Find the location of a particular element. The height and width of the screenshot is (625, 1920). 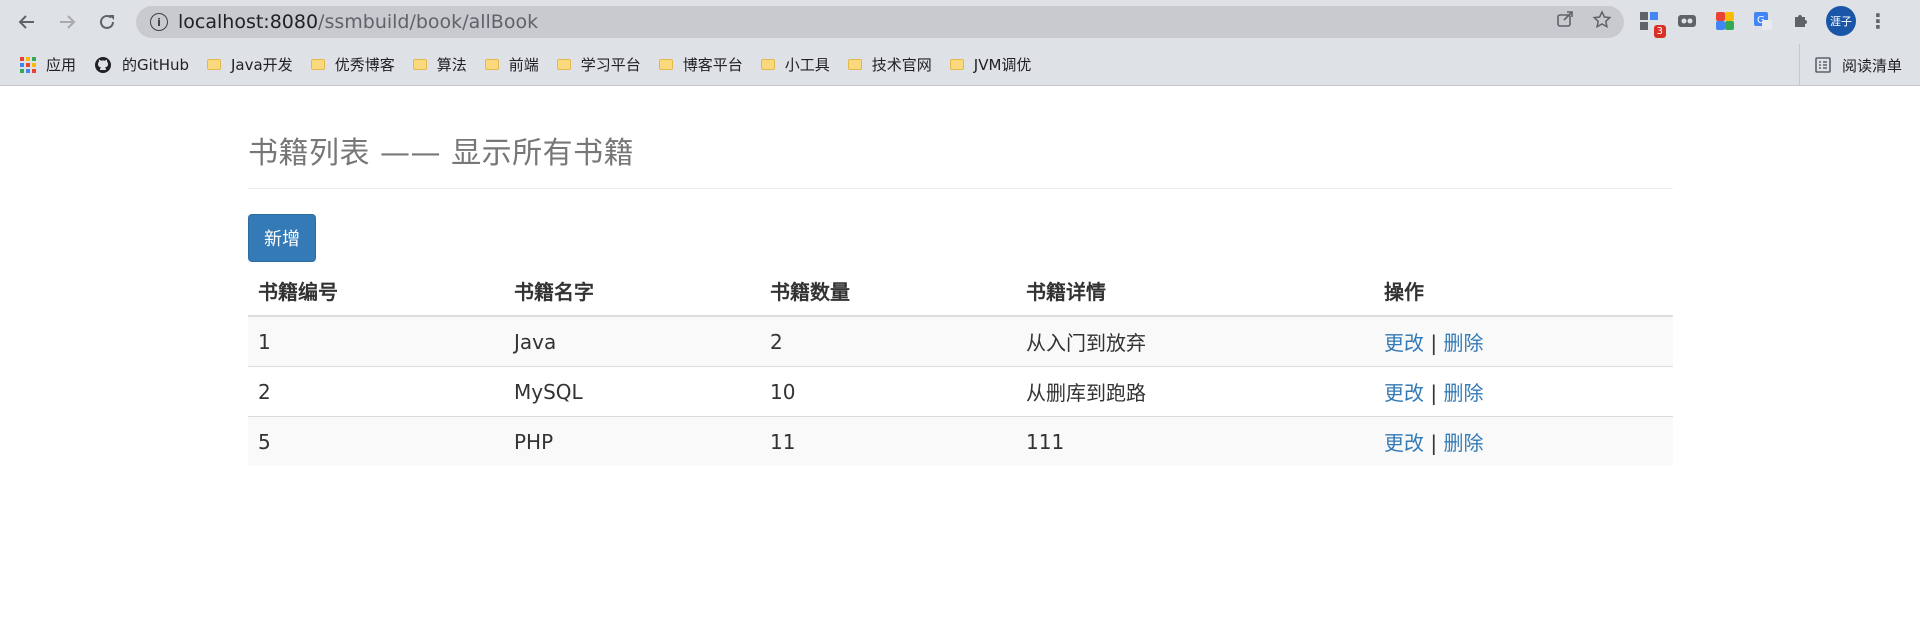

reading-list-icon is located at coordinates (1823, 65).